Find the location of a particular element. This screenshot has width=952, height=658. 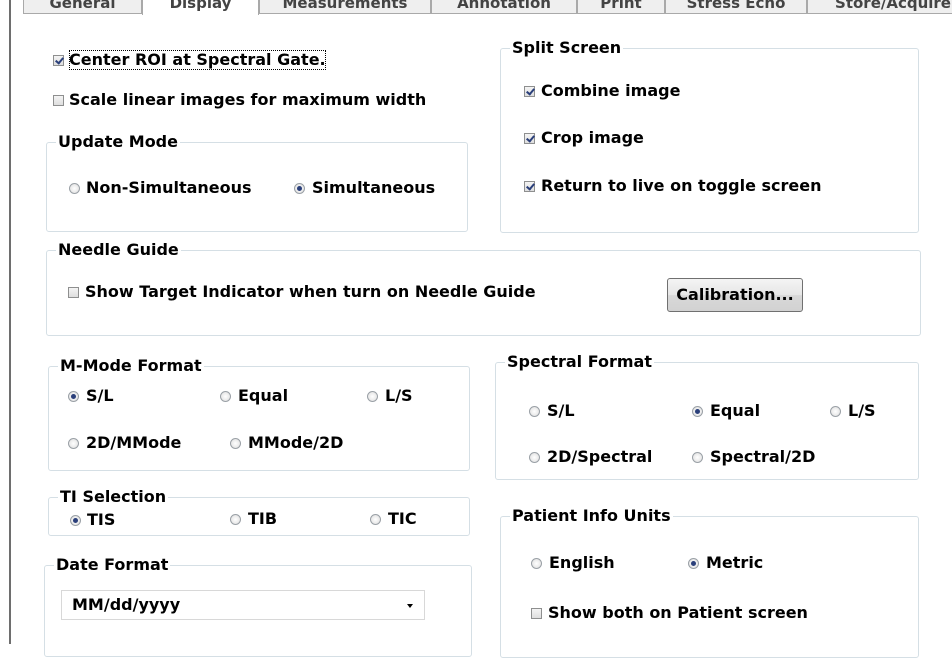

crop-image-label: Crop image is located at coordinates (592, 137).